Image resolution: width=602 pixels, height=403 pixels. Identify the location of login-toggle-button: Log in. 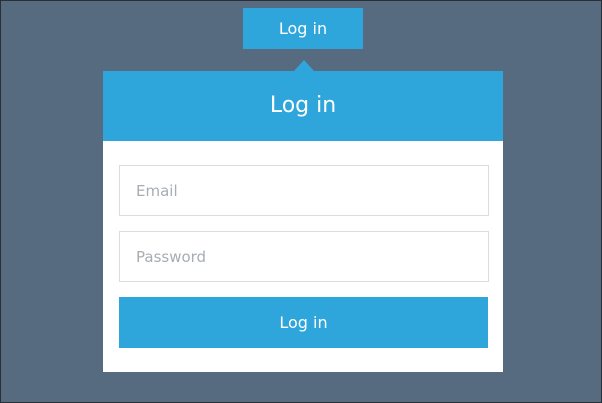
(303, 28).